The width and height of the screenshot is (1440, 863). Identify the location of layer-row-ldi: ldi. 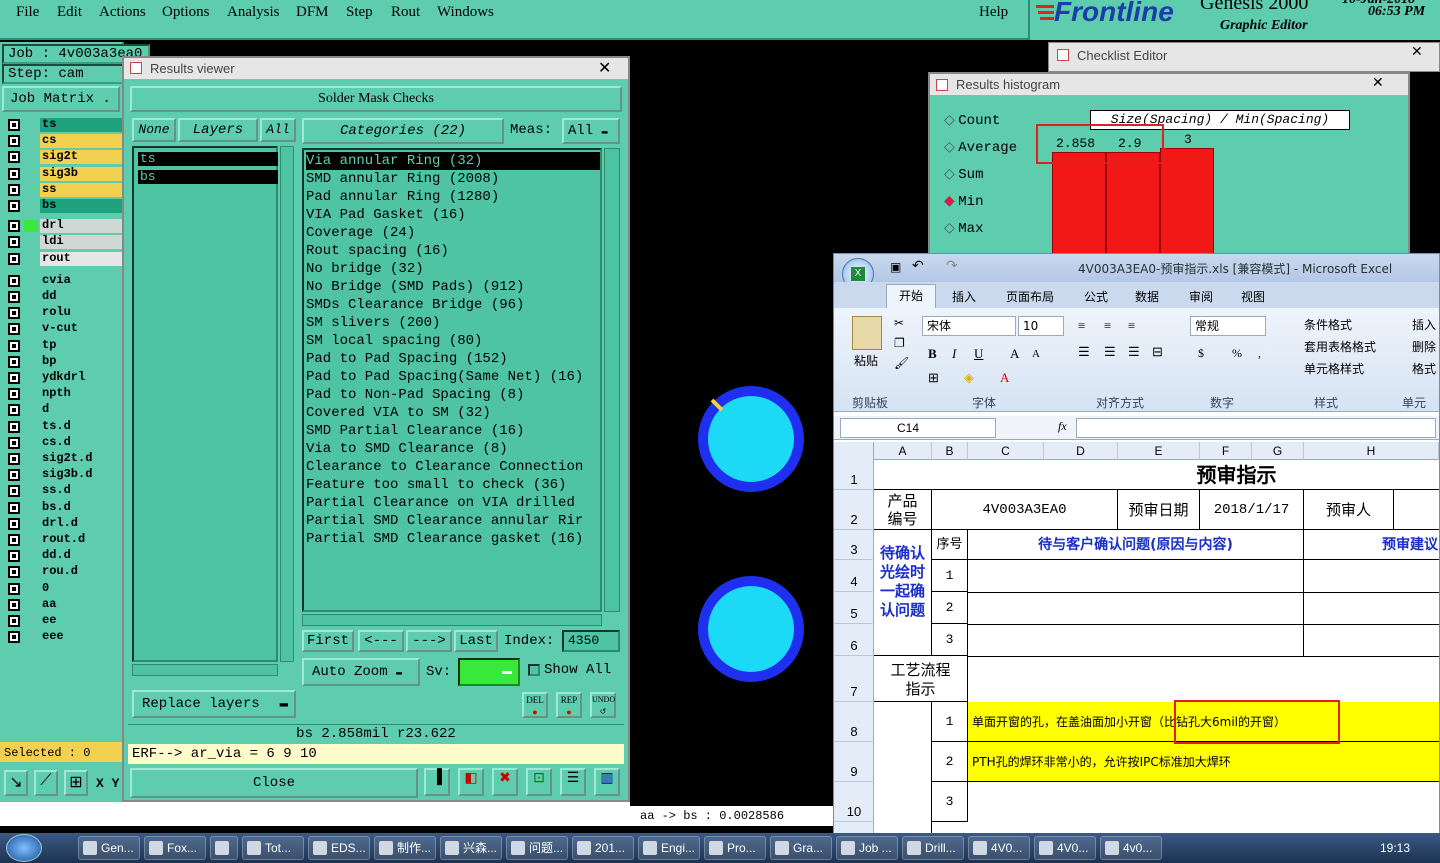
(65, 242).